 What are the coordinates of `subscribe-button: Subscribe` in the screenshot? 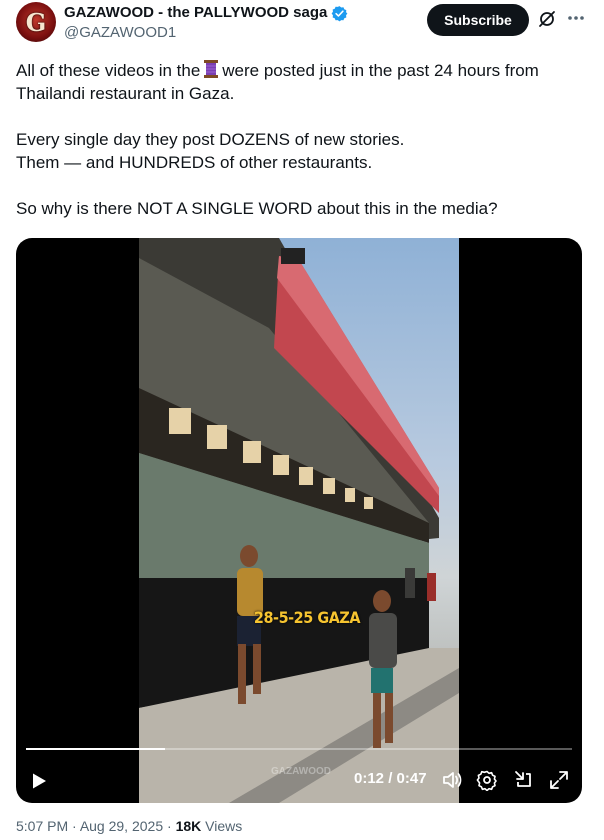 It's located at (478, 20).